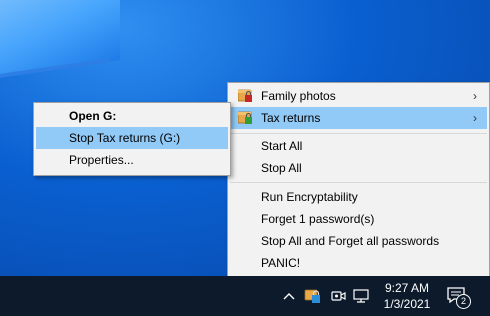 This screenshot has width=490, height=316. I want to click on menu-item-label: Open G:, so click(93, 116).